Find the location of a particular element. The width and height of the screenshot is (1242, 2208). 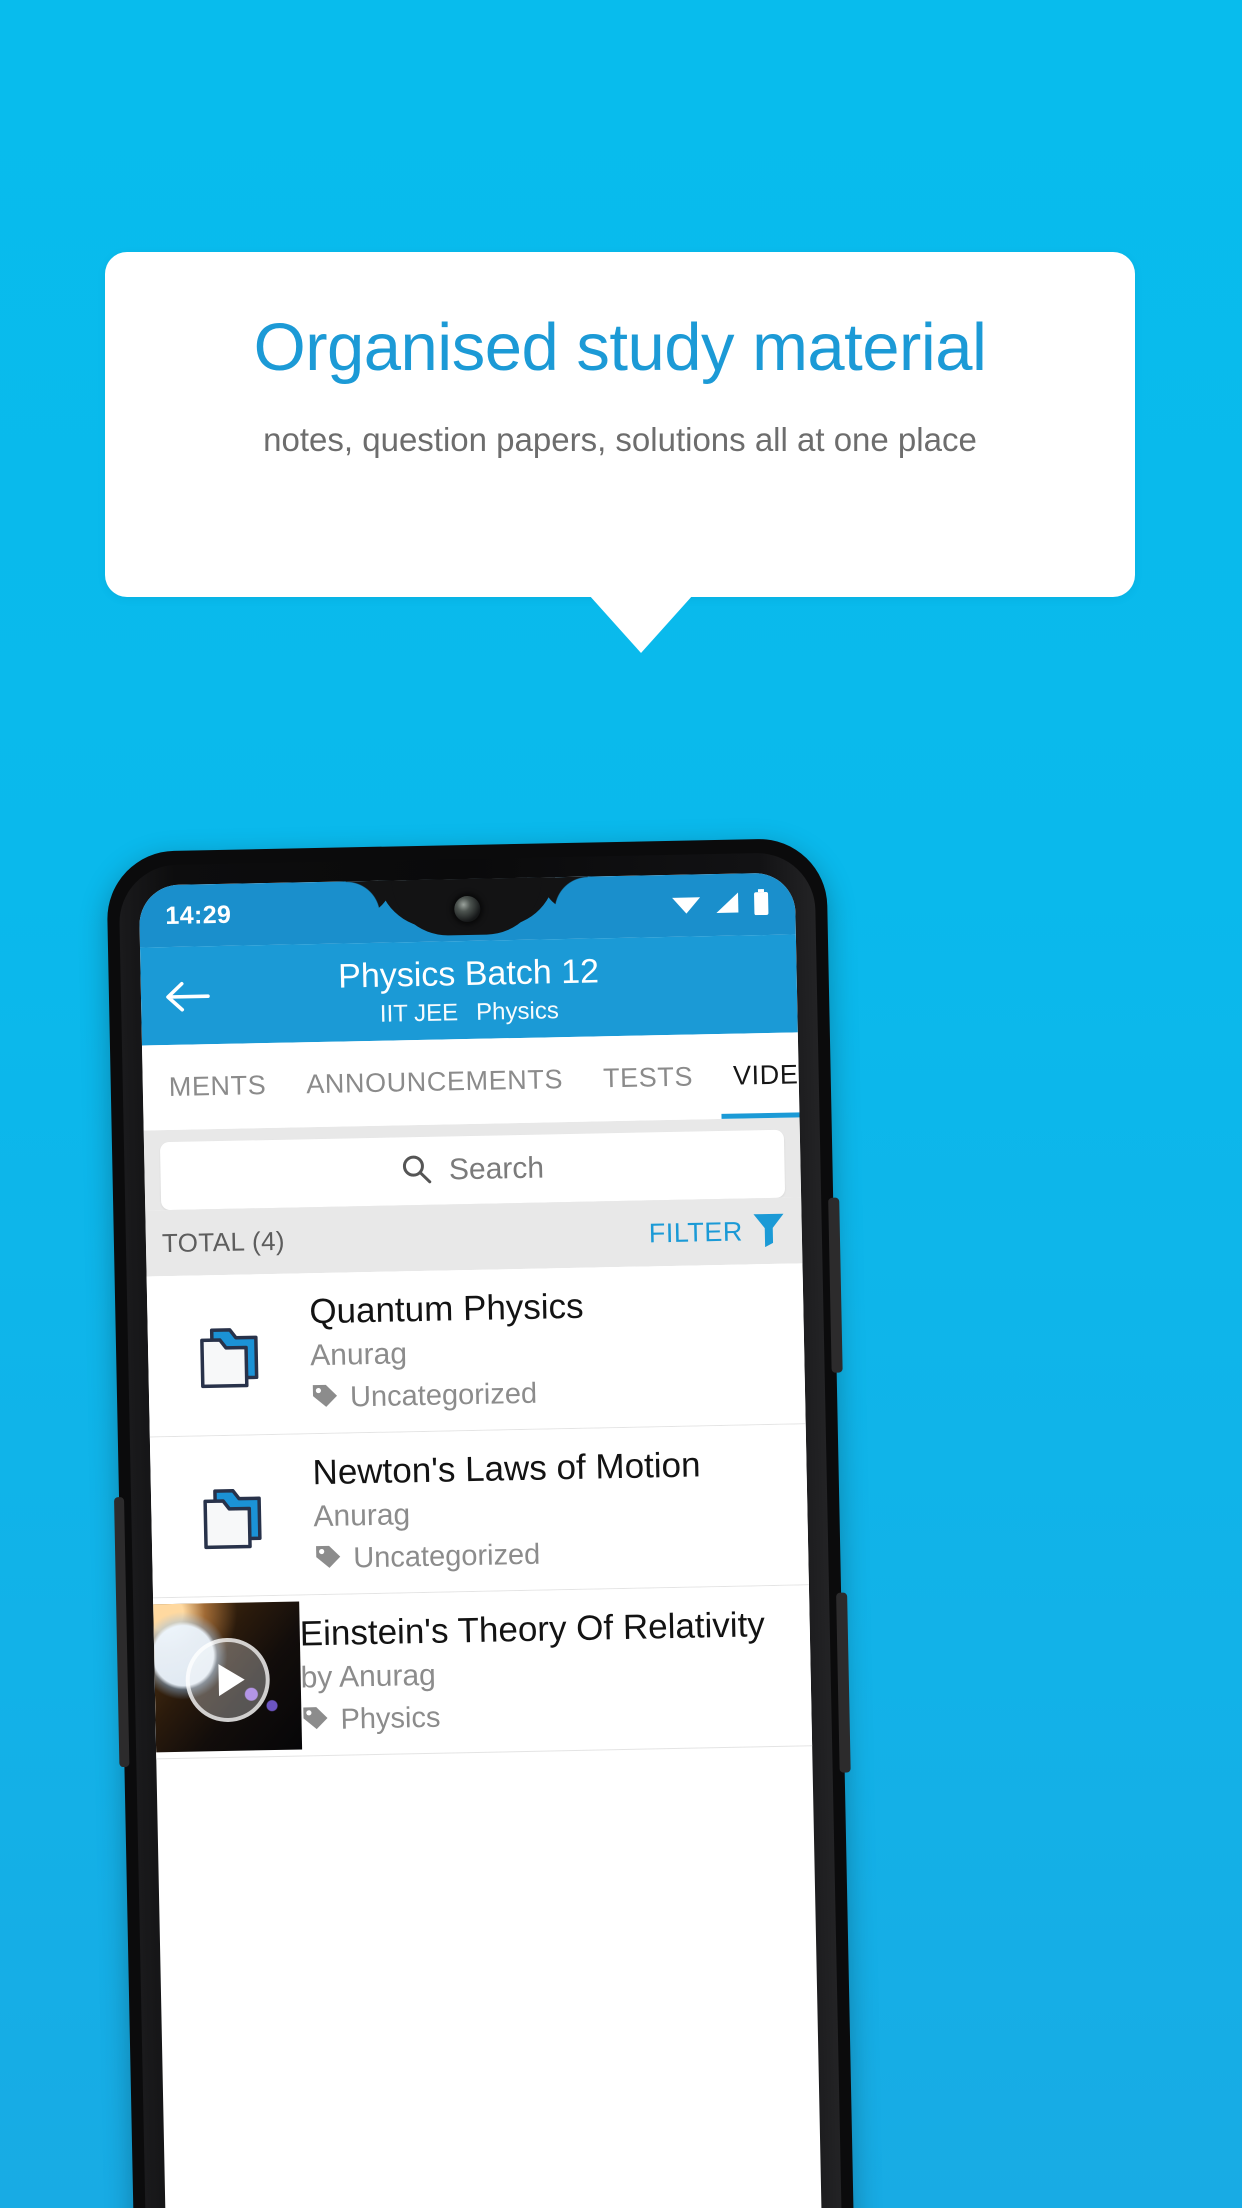

search-area: Search is located at coordinates (472, 1164).